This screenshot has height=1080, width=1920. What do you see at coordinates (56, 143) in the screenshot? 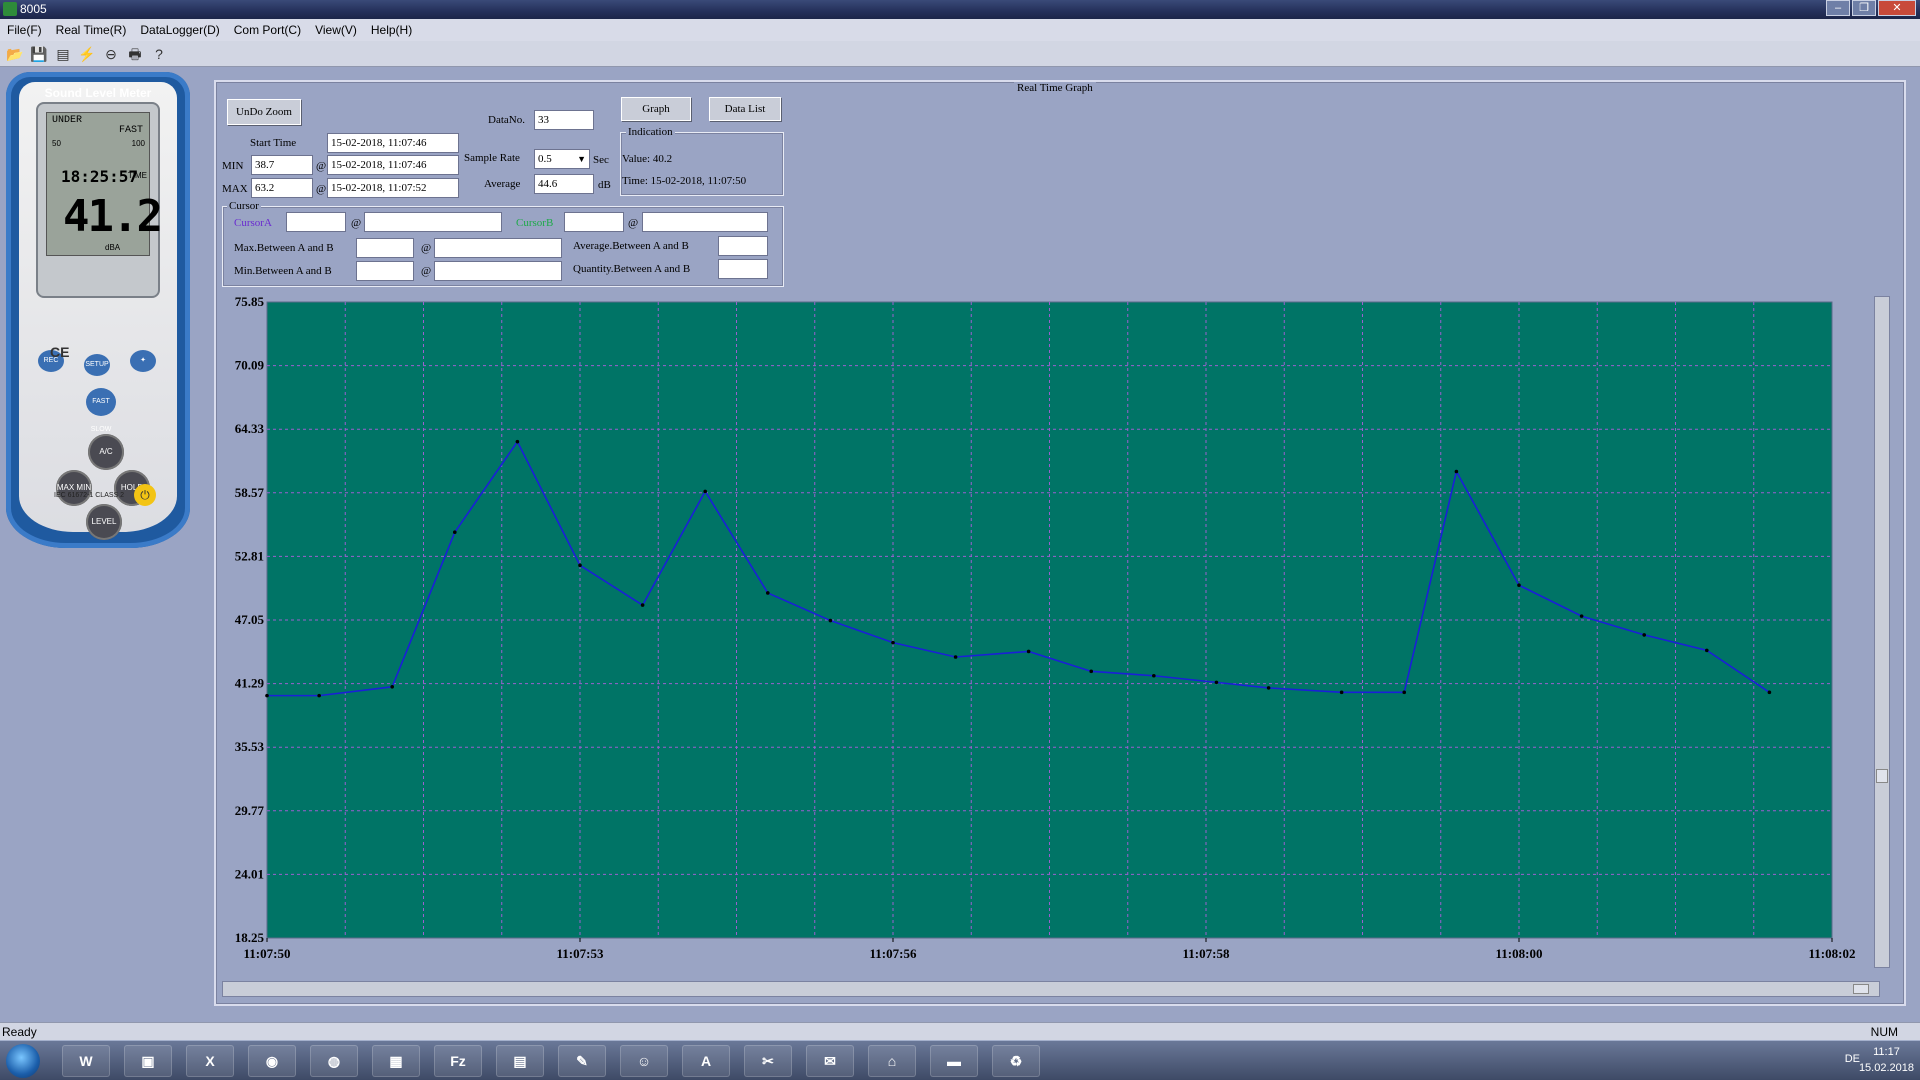
I see `lcd-scale-low: 50` at bounding box center [56, 143].